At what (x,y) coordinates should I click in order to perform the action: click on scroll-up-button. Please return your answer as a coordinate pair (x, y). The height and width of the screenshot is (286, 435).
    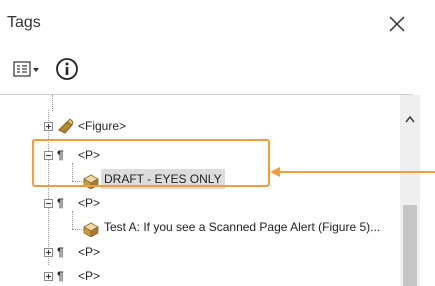
    Looking at the image, I should click on (410, 116).